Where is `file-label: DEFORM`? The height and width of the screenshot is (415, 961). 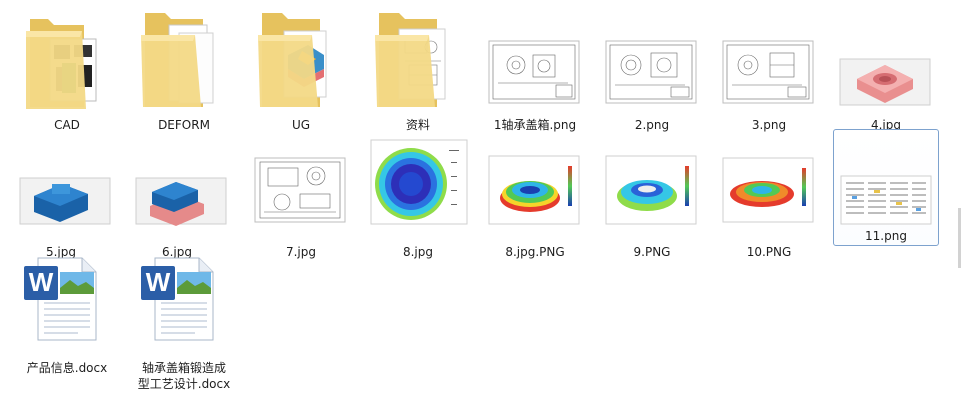 file-label: DEFORM is located at coordinates (184, 125).